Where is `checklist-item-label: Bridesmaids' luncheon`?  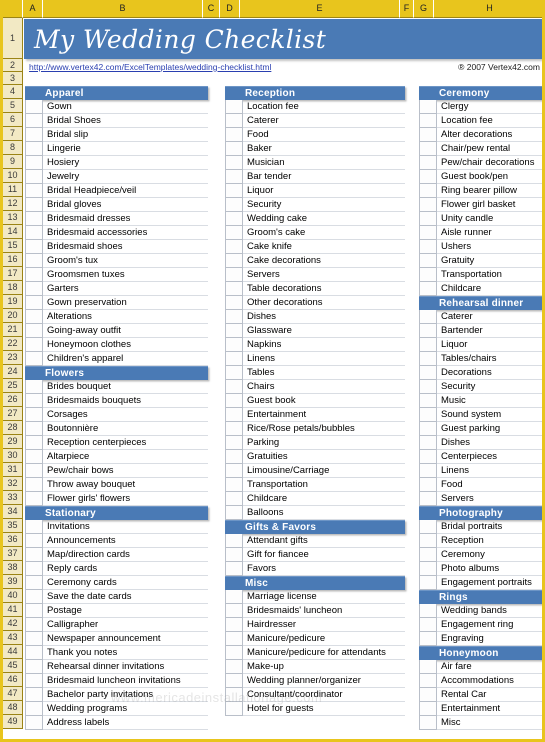
checklist-item-label: Bridesmaids' luncheon is located at coordinates (324, 611).